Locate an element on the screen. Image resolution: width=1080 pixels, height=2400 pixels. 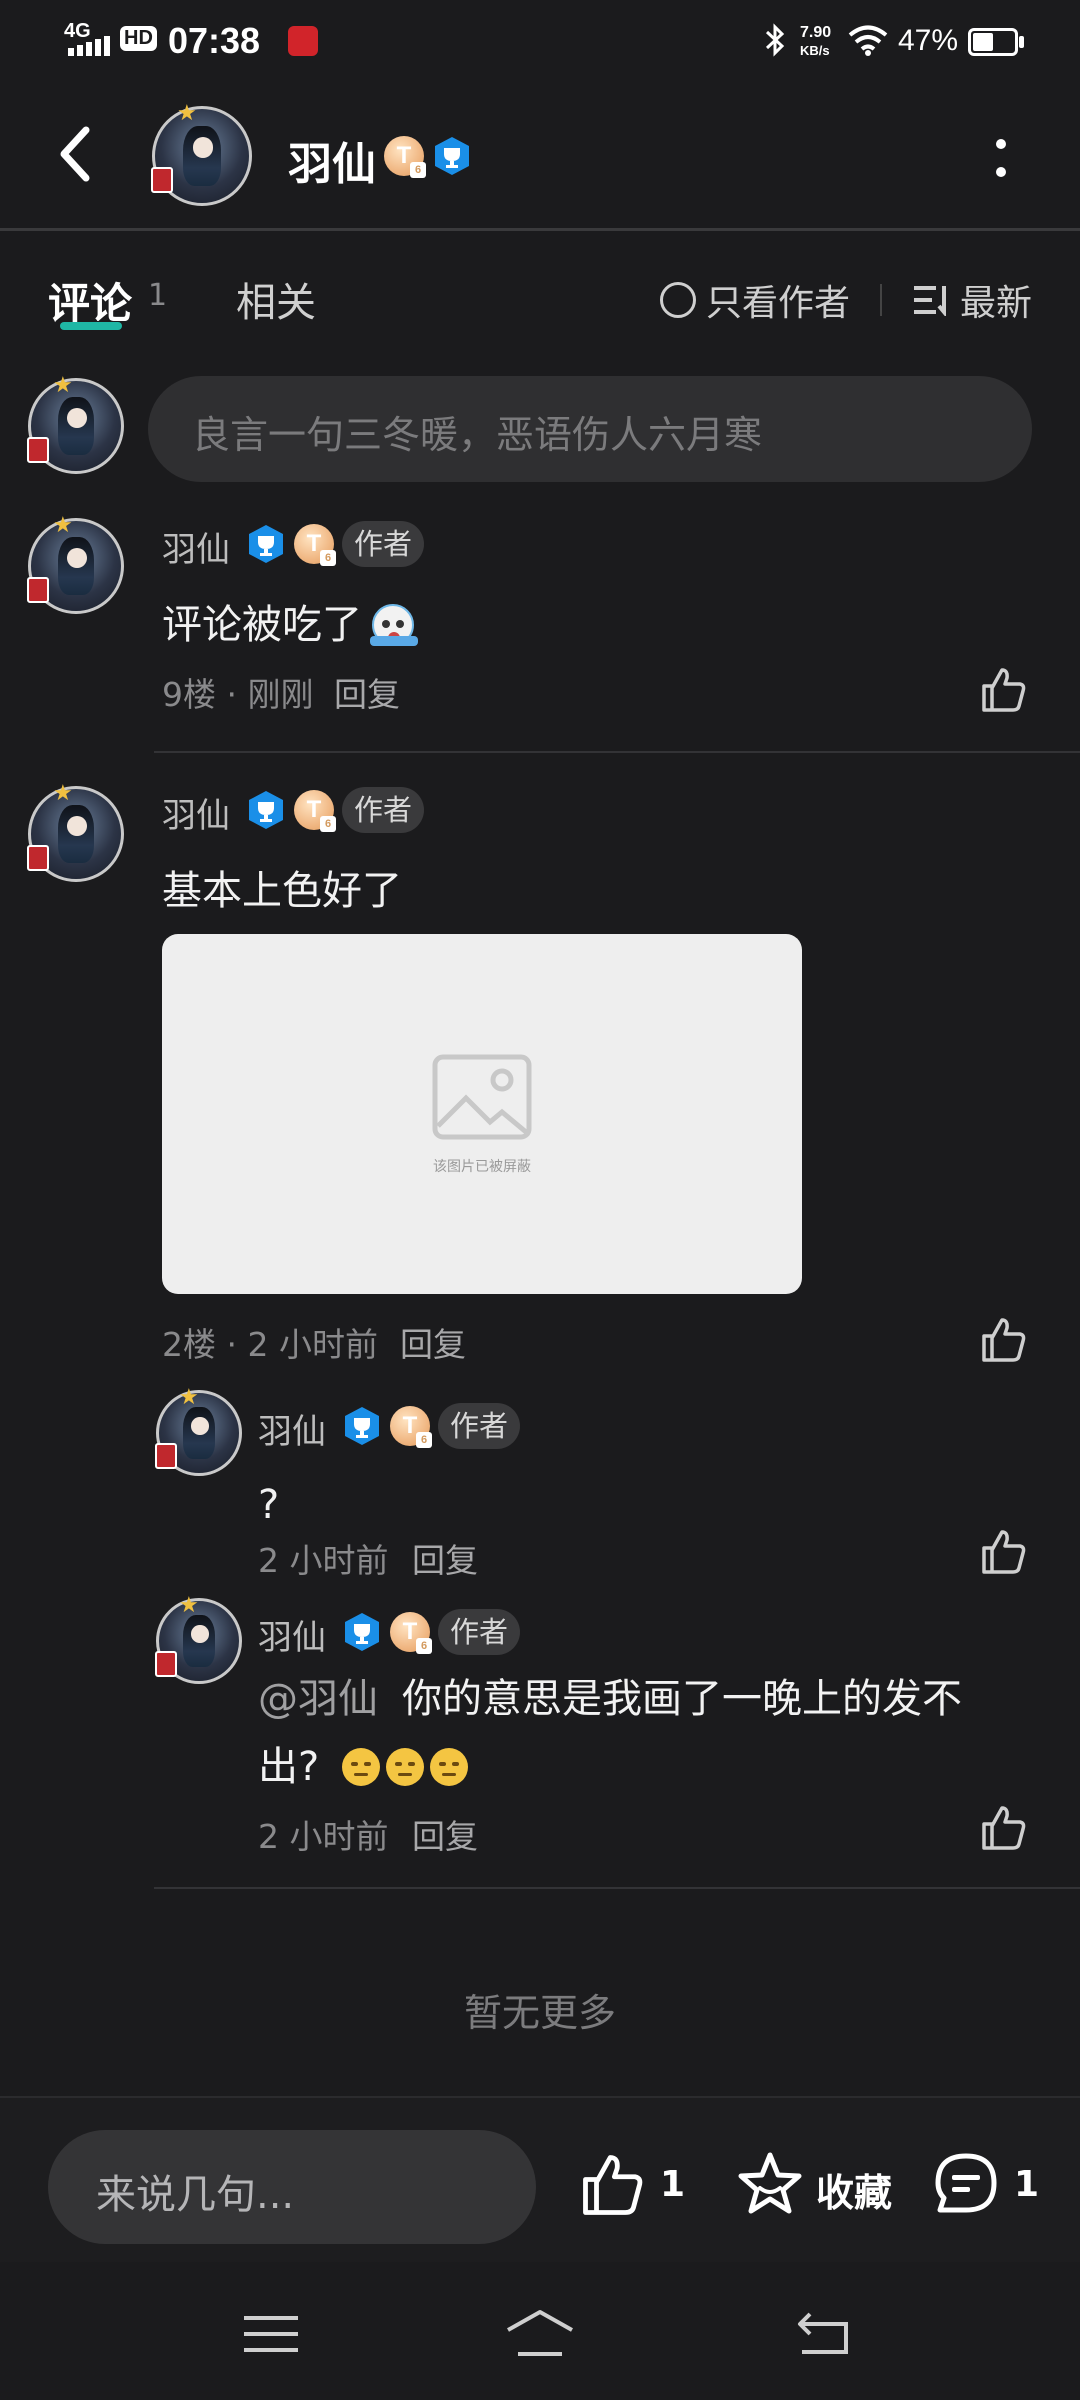
comment-meta: 9楼 · 刚刚 is located at coordinates (238, 694).